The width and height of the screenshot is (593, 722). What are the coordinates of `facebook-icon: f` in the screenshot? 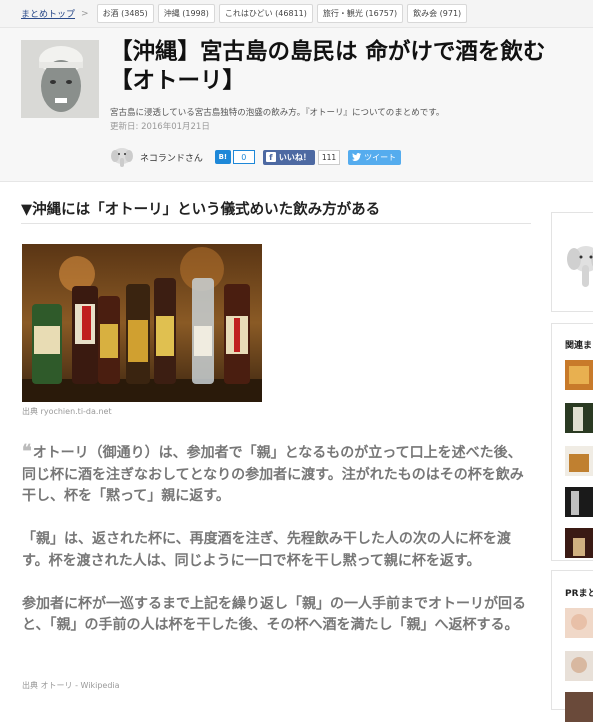 It's located at (270, 157).